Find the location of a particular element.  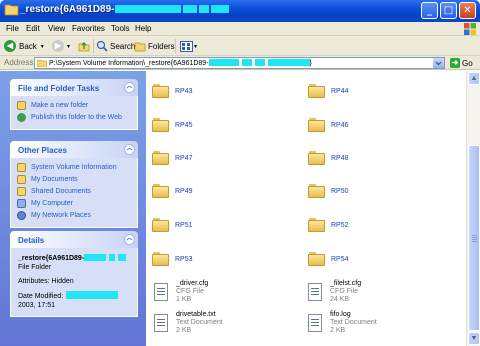

menu-favorites: Favorites is located at coordinates (88, 28).